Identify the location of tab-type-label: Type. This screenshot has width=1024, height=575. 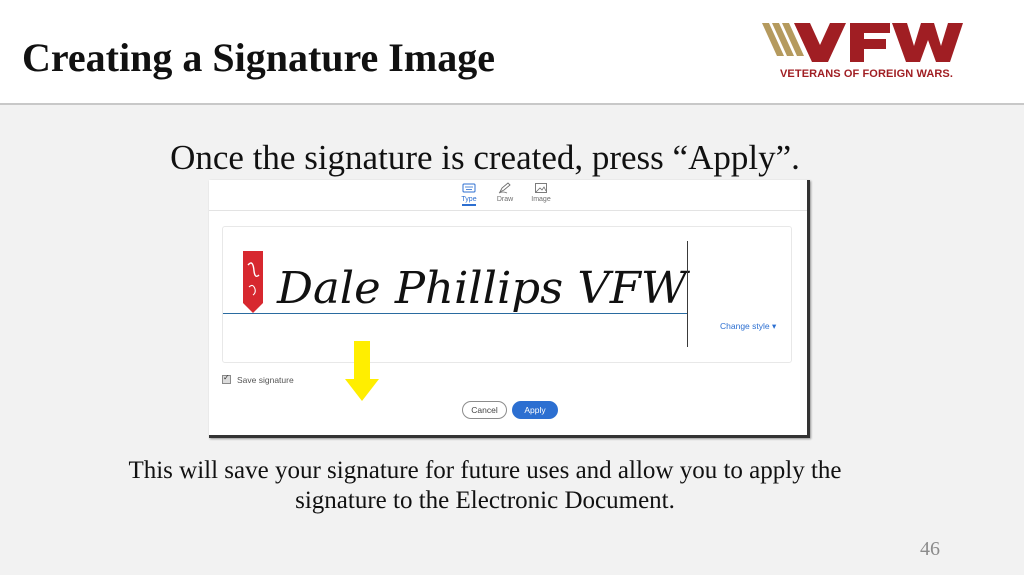
(469, 199).